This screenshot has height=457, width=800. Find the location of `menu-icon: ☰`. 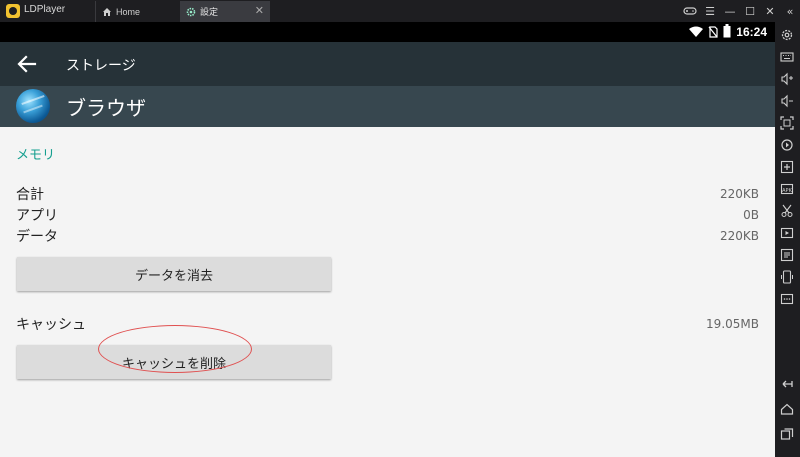

menu-icon: ☰ is located at coordinates (710, 11).